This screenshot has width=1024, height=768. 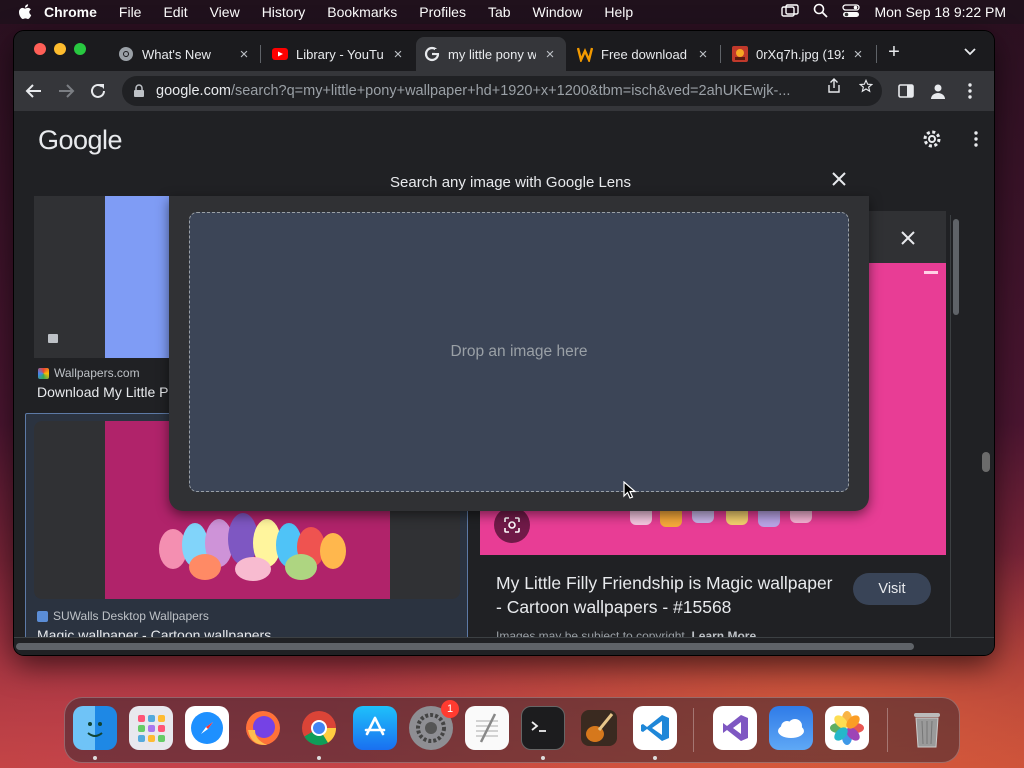 I want to click on image-thumbnail, so click(x=137, y=277).